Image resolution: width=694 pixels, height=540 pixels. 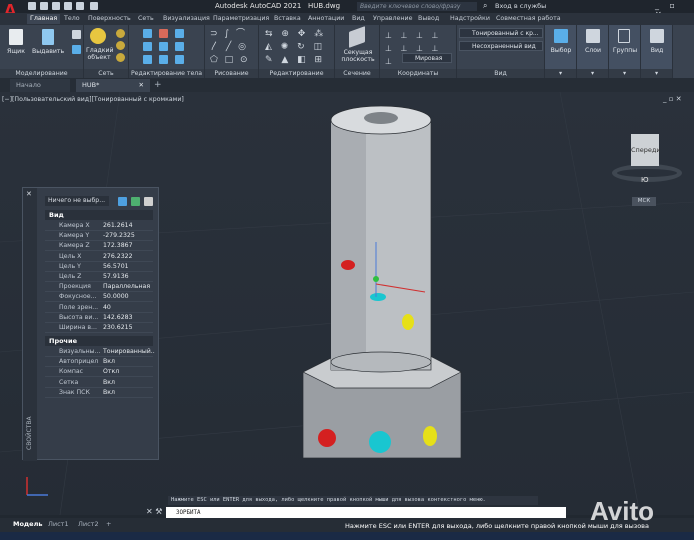 What do you see at coordinates (561, 36) in the screenshot?
I see `selection-icon` at bounding box center [561, 36].